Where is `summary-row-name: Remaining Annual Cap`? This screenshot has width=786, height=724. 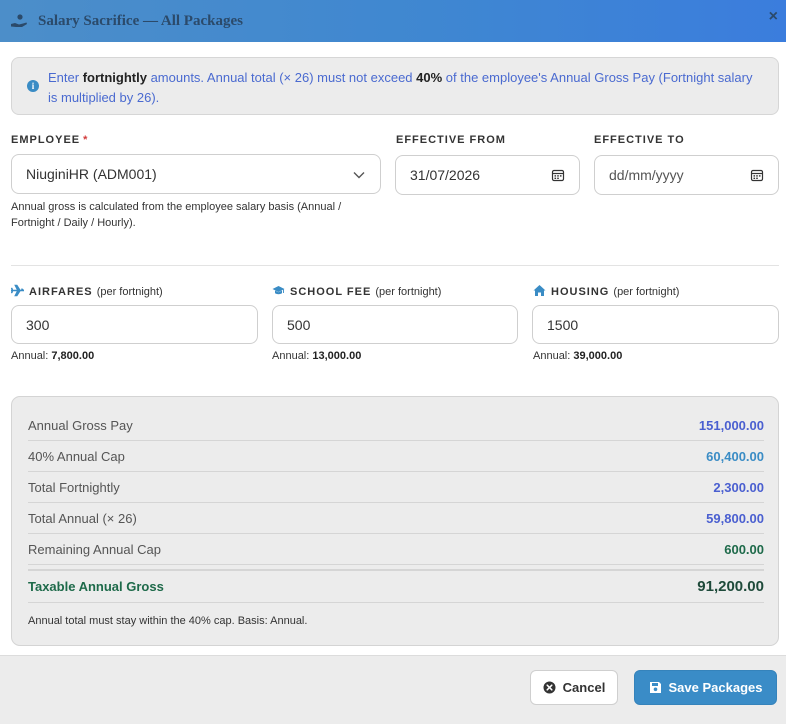
summary-row-name: Remaining Annual Cap is located at coordinates (94, 549).